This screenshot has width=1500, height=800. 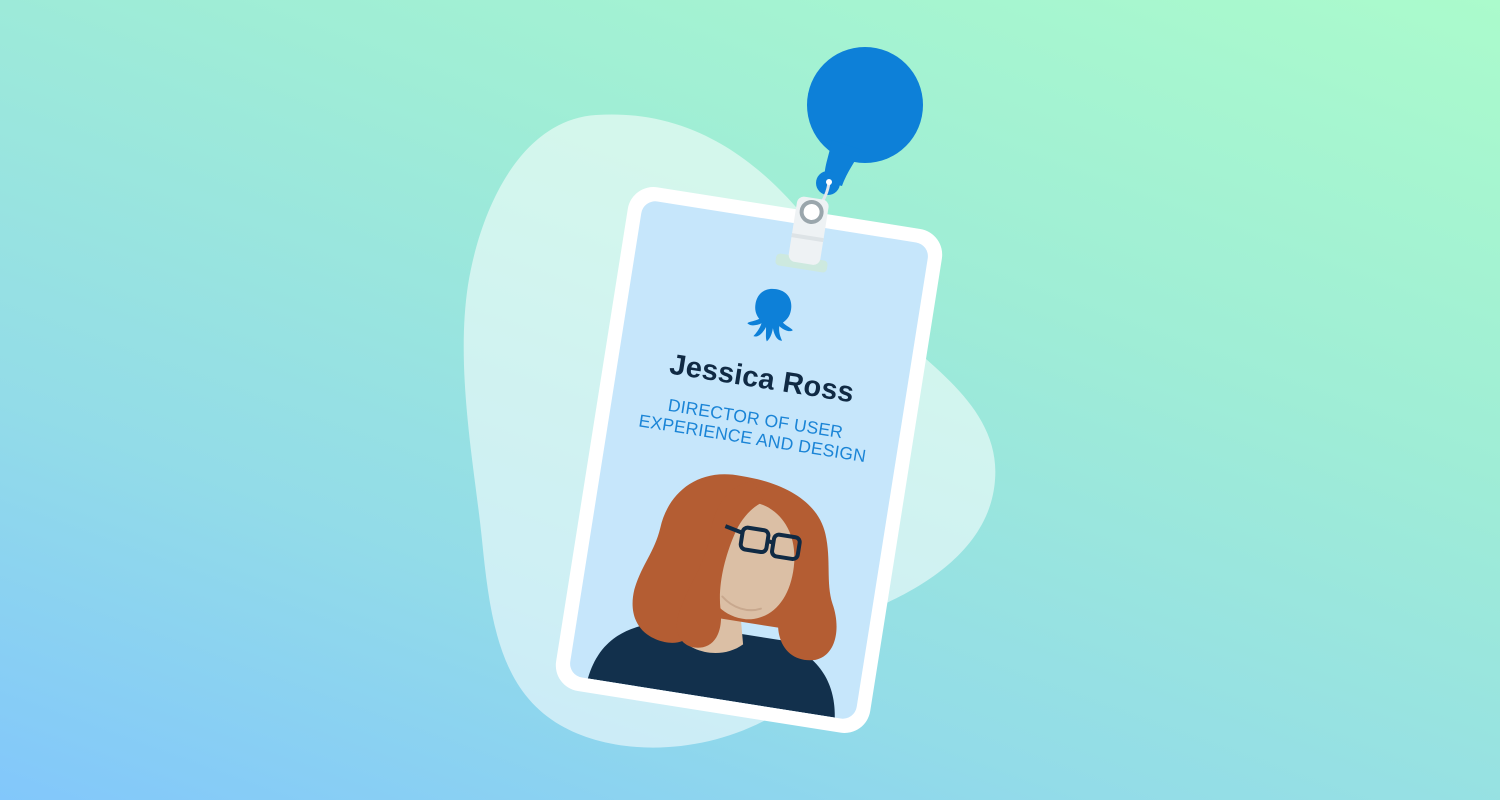 I want to click on octopus-icon, so click(x=770, y=315).